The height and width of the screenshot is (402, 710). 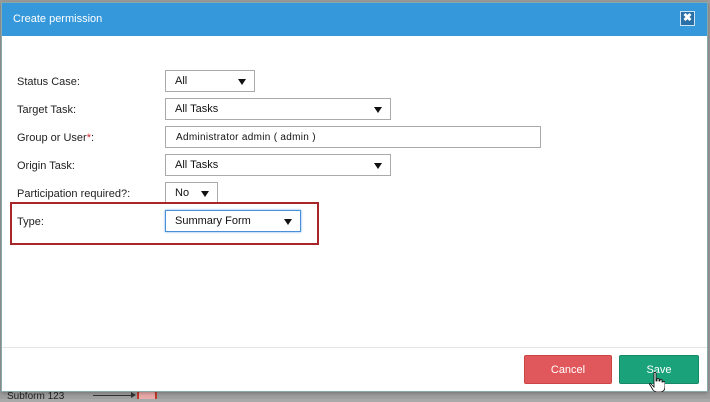 I want to click on group-or-user-input: Administrator admin ( admin ), so click(x=353, y=137).